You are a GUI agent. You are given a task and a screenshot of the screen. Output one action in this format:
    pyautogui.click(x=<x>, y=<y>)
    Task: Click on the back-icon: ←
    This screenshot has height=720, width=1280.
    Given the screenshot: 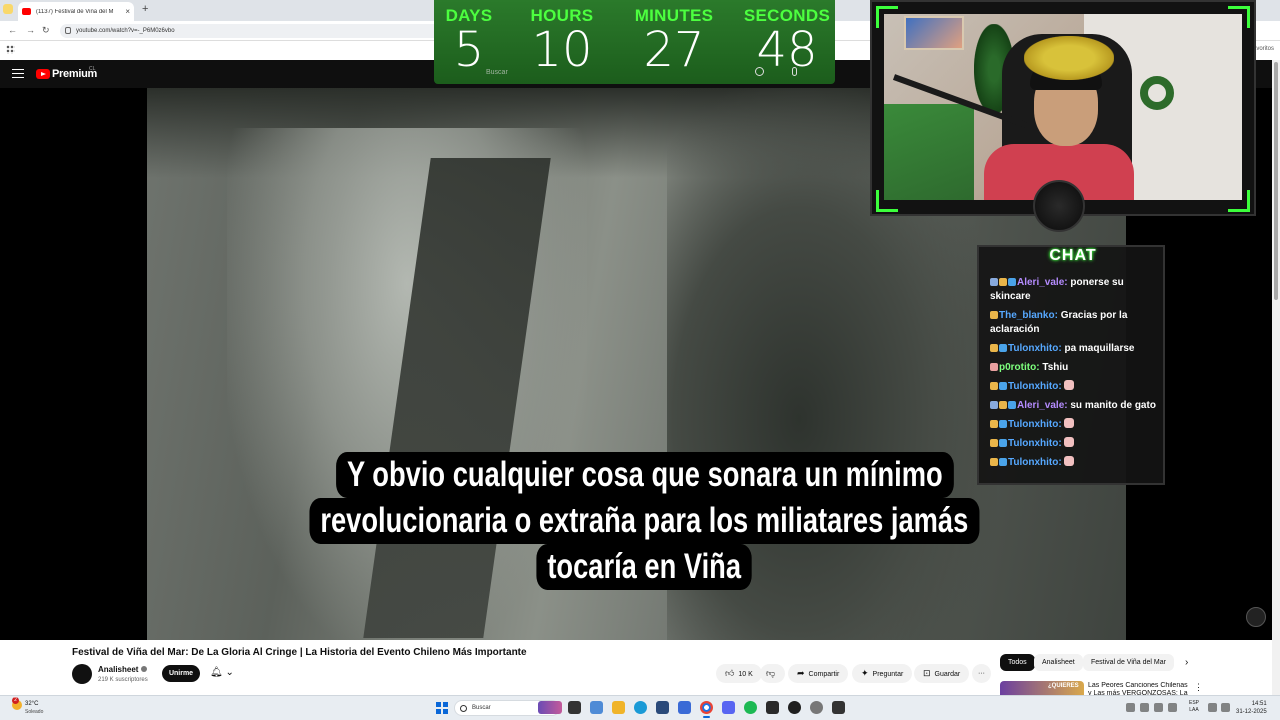 What is the action you would take?
    pyautogui.click(x=12, y=30)
    